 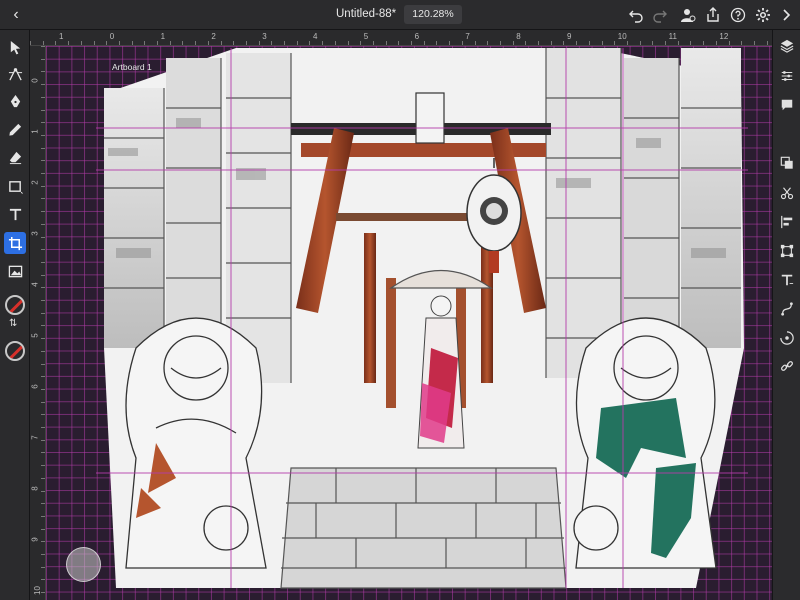 I want to click on left-toolbar: ⇅, so click(x=15, y=315).